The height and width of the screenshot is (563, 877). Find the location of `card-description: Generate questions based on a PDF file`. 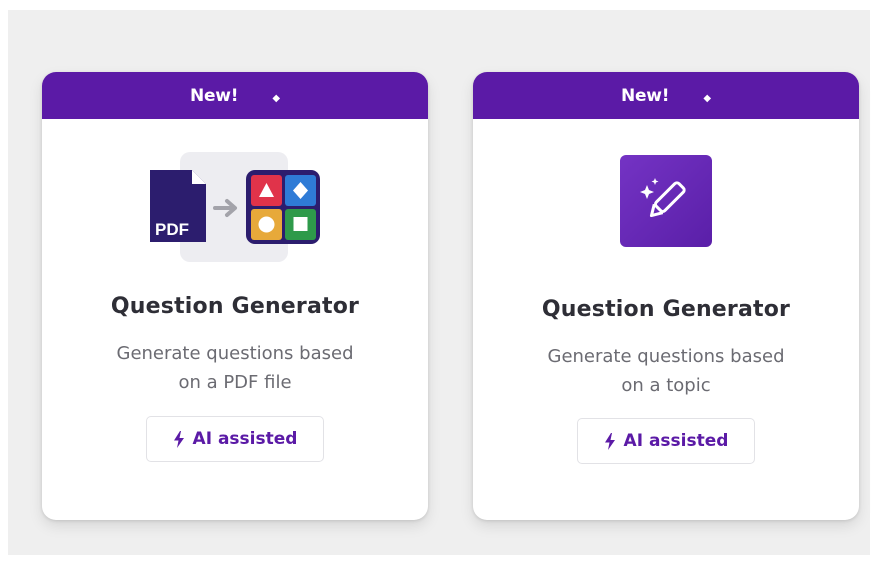

card-description: Generate questions based on a PDF file is located at coordinates (235, 368).